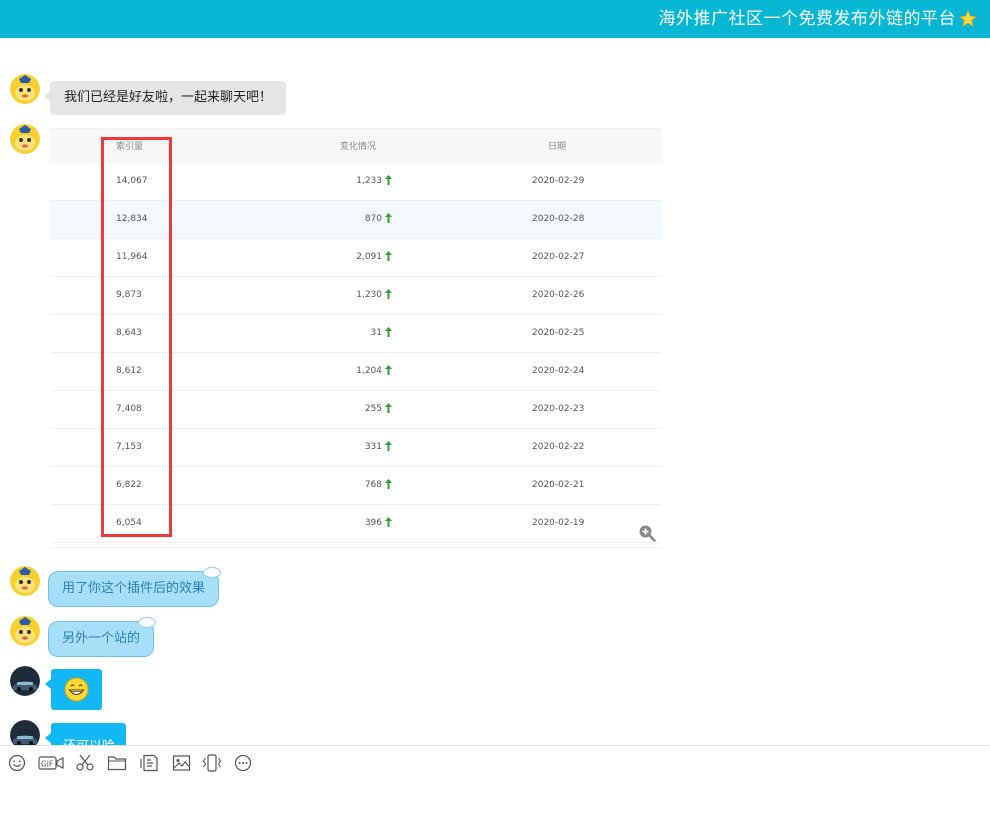 The height and width of the screenshot is (819, 990). What do you see at coordinates (212, 764) in the screenshot?
I see `vibrate-icon` at bounding box center [212, 764].